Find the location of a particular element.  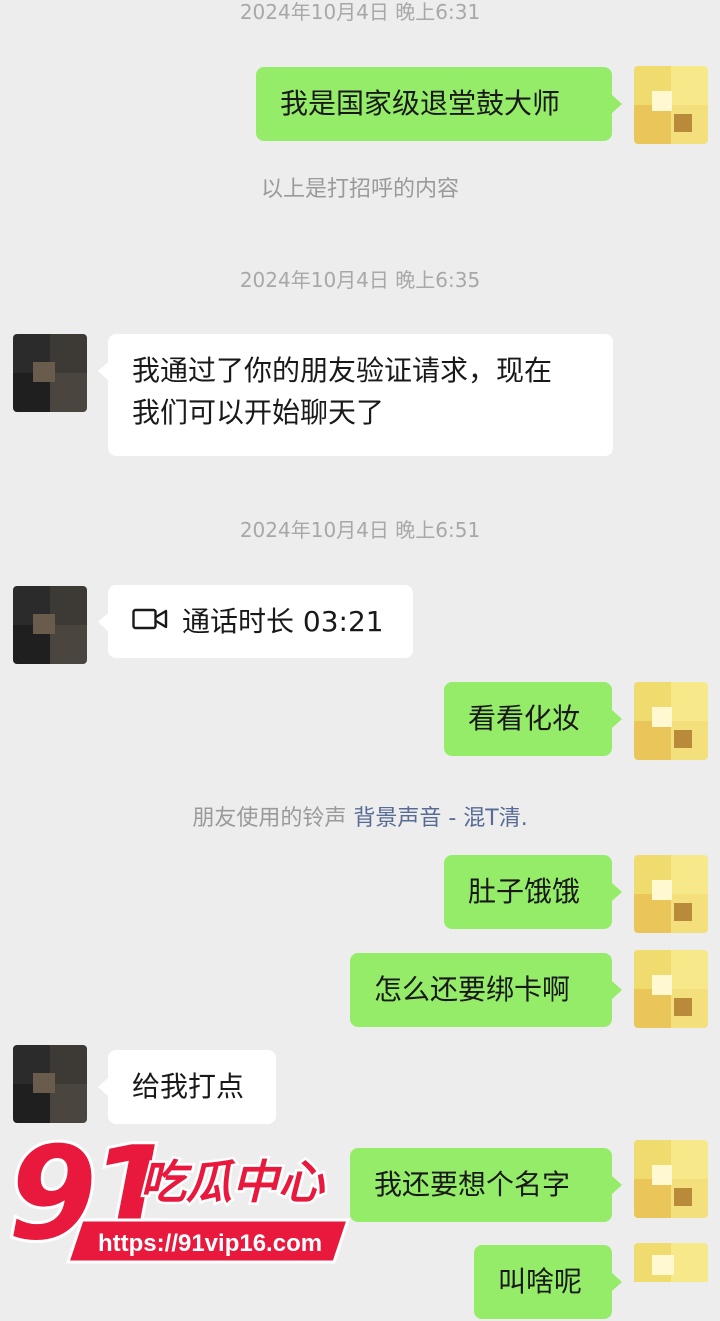

watermark: 91 吃瓜中心 https://91vip16.com is located at coordinates (180, 1198).